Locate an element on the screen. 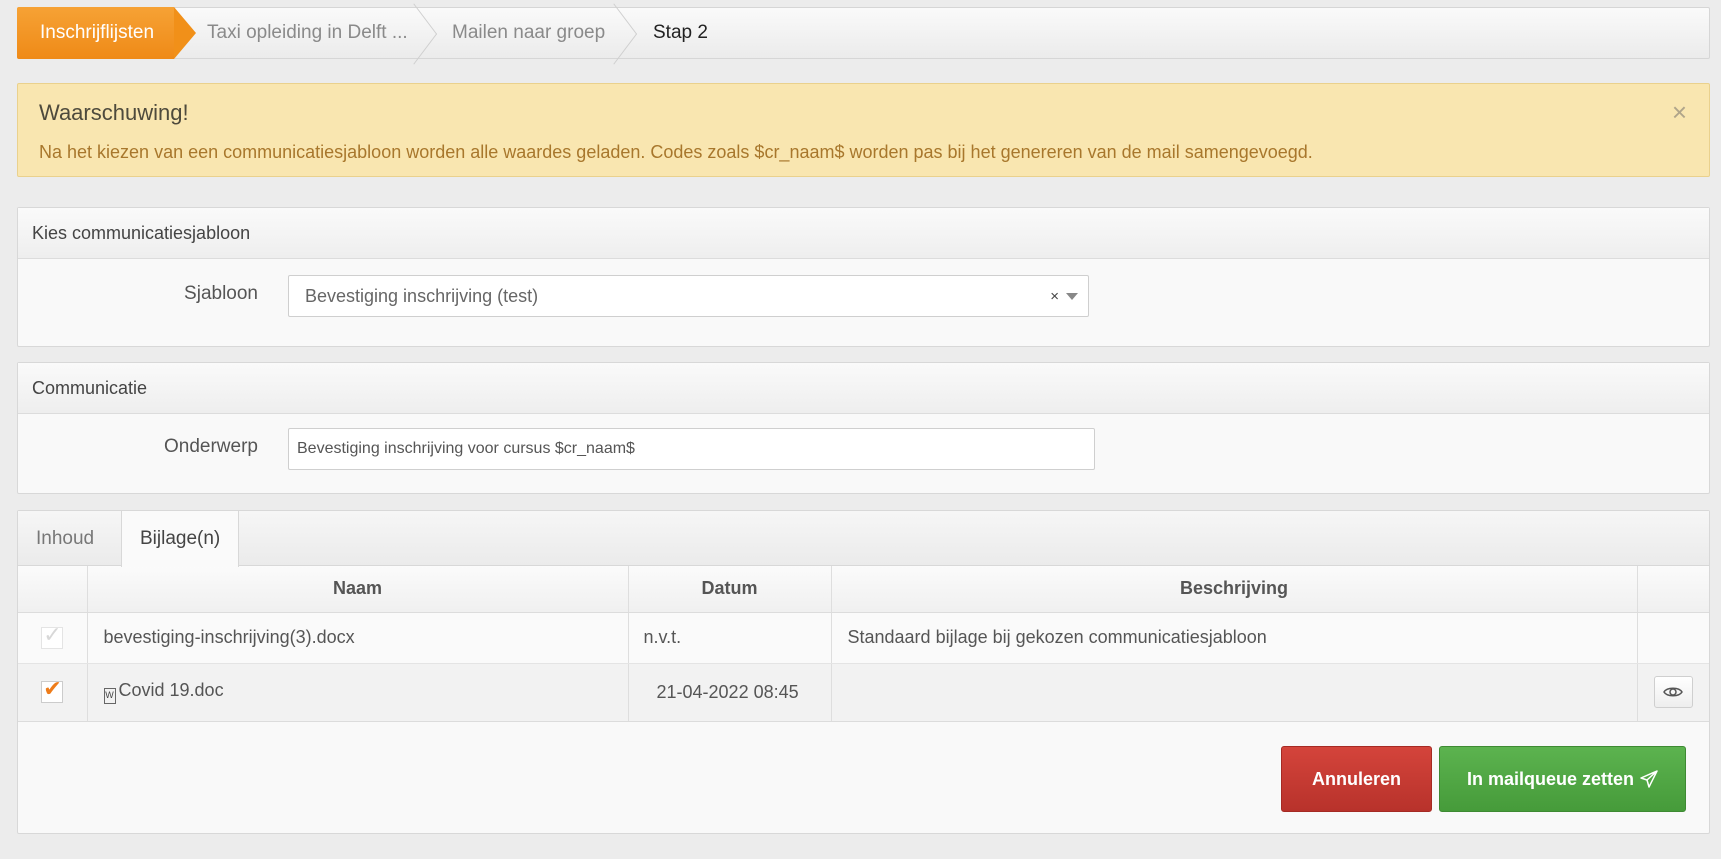 The height and width of the screenshot is (859, 1721). word-document-icon: W is located at coordinates (109, 696).